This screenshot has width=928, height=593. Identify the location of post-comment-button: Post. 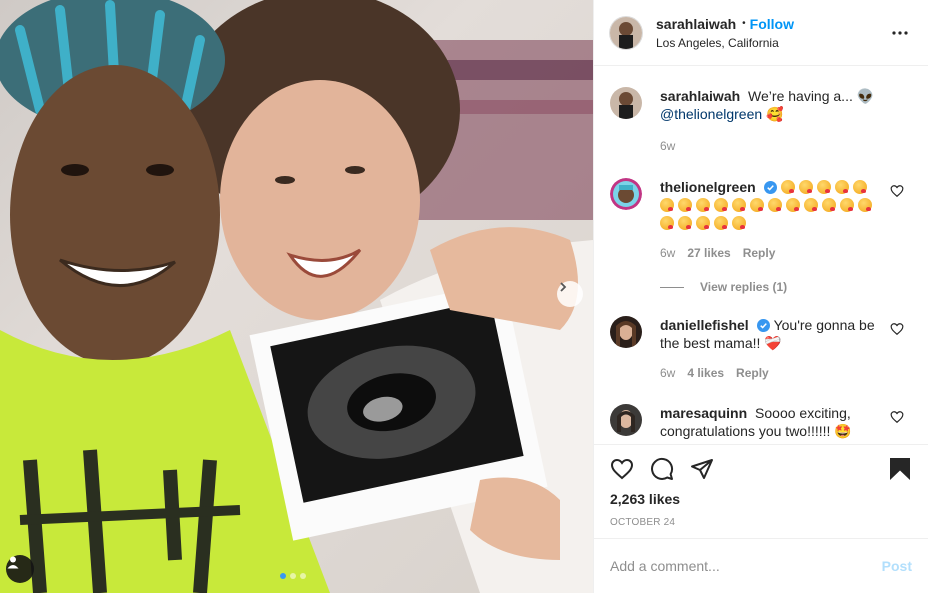
(897, 566).